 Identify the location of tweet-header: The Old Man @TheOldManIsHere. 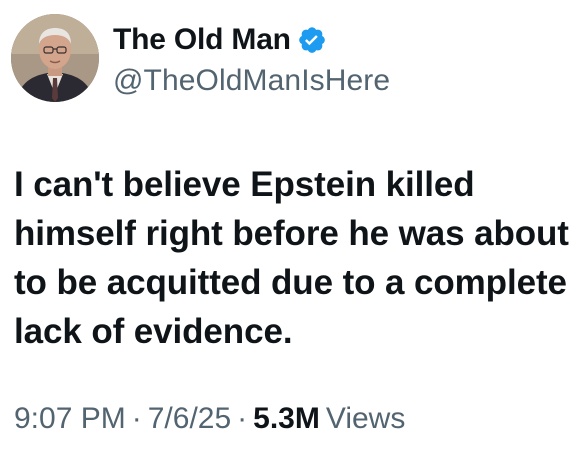
(200, 58).